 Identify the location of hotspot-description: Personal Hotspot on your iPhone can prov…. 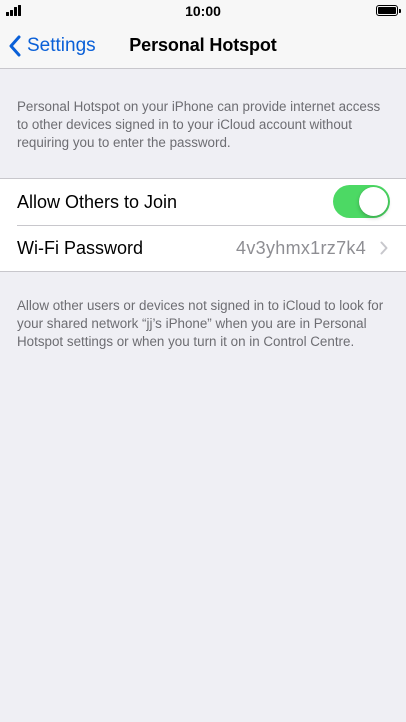
(199, 124).